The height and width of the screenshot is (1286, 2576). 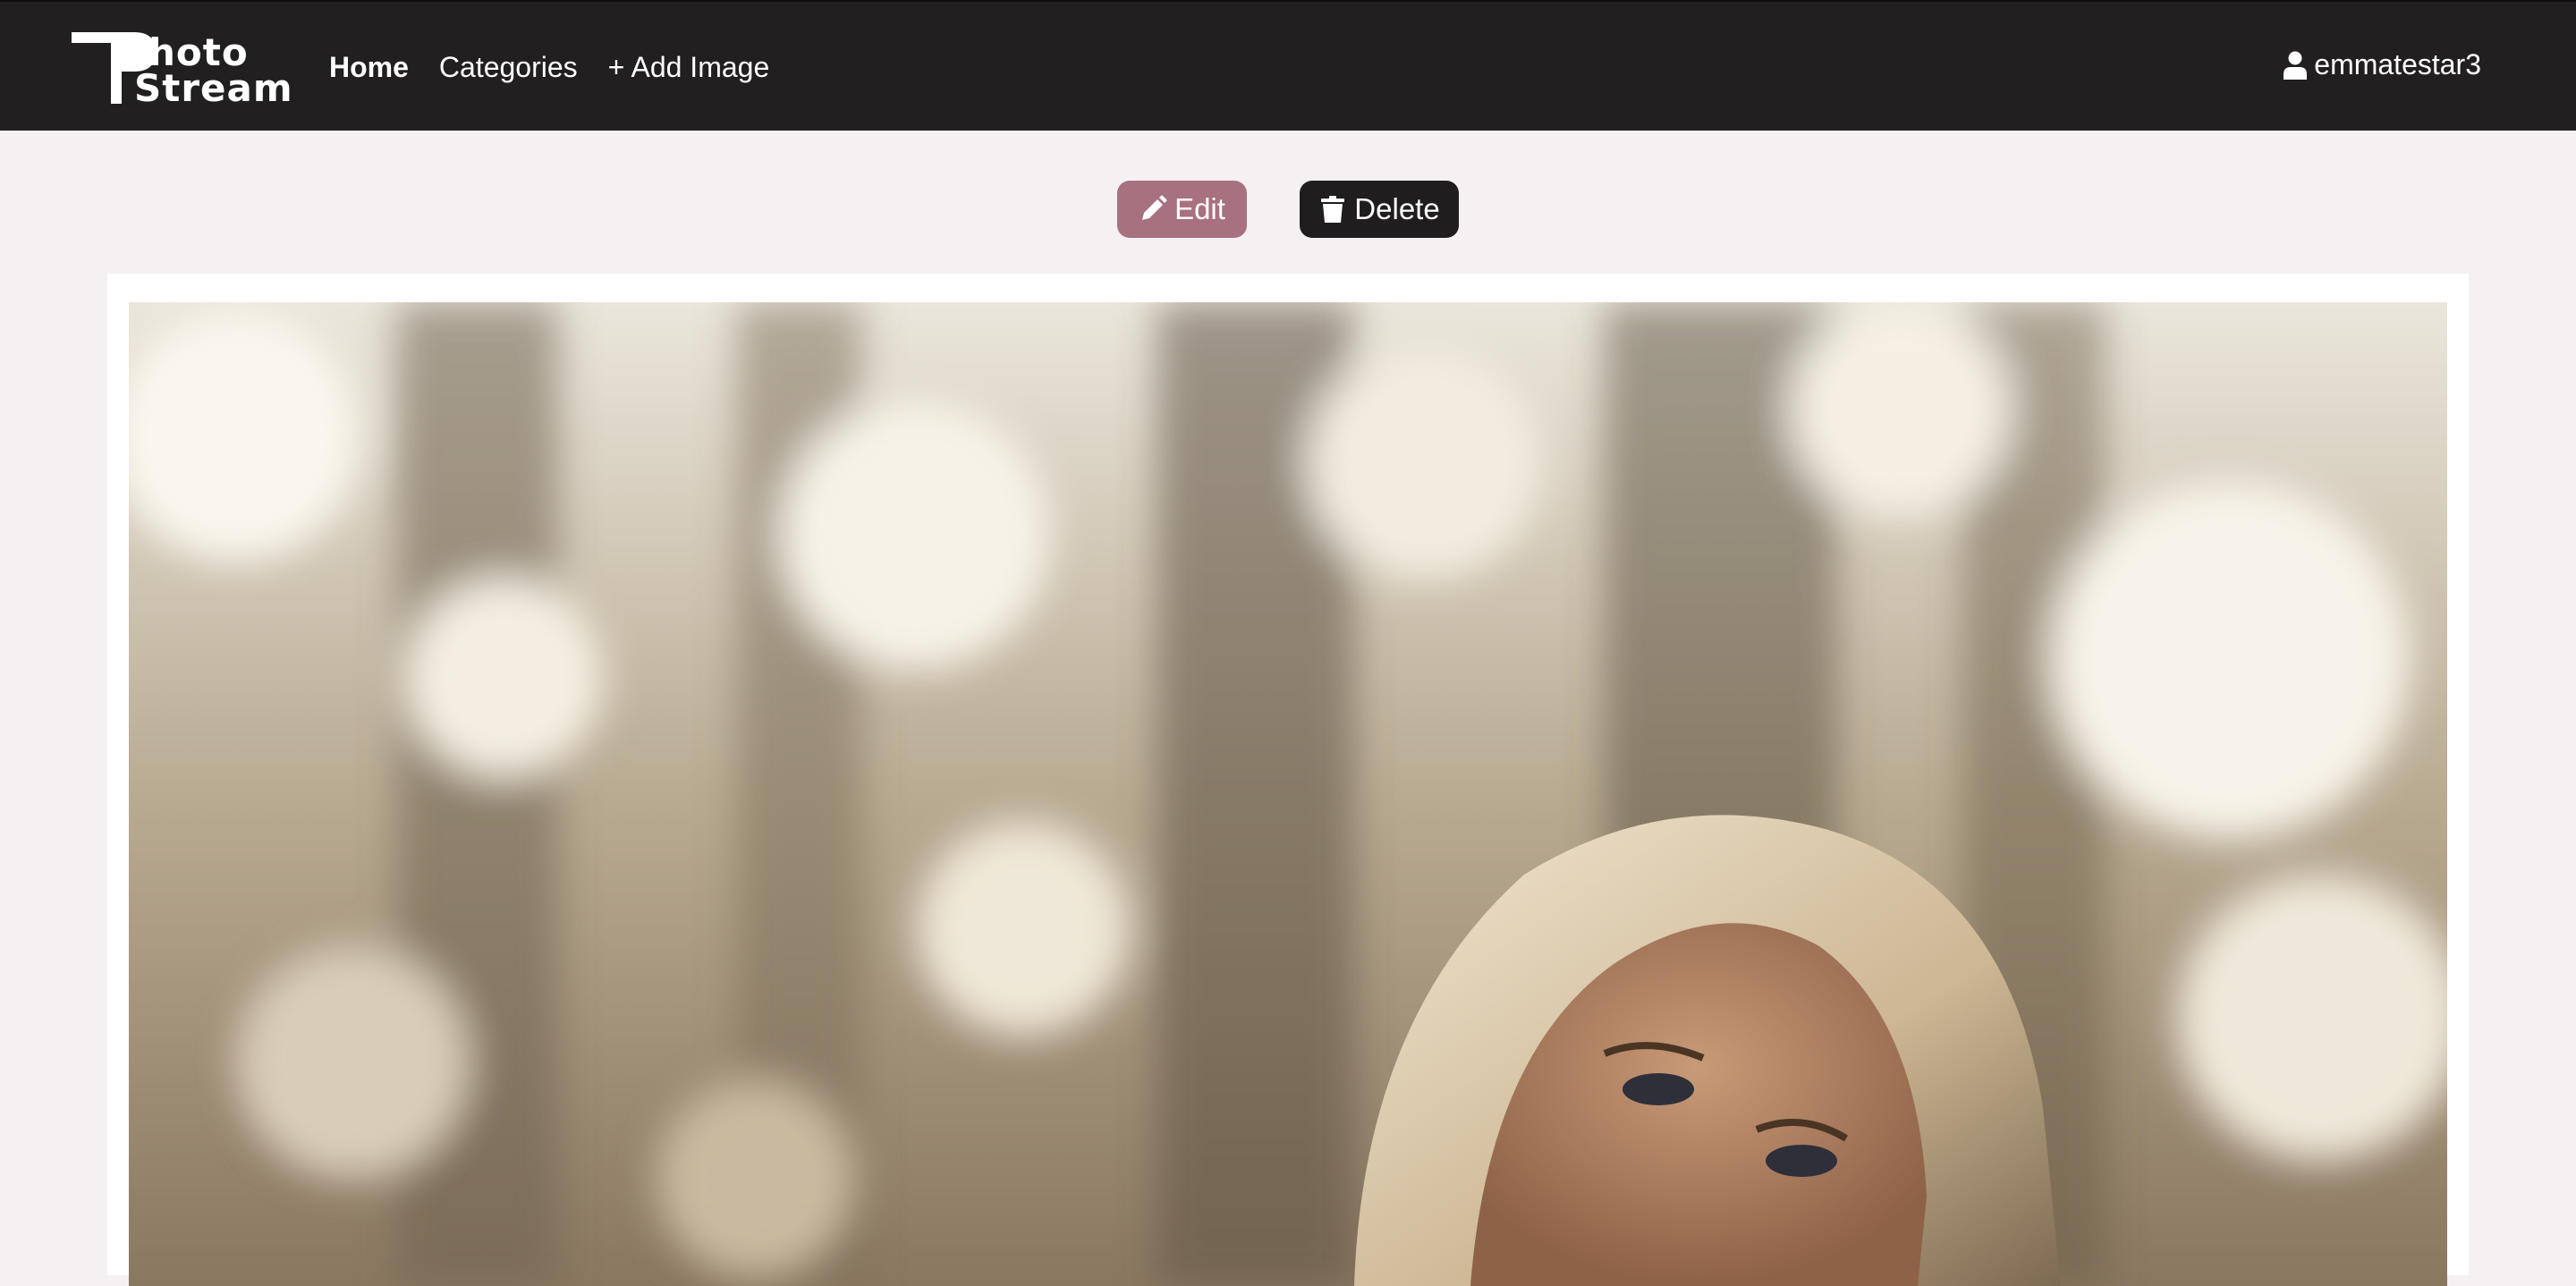 What do you see at coordinates (1199, 208) in the screenshot?
I see `edit-label: Edit` at bounding box center [1199, 208].